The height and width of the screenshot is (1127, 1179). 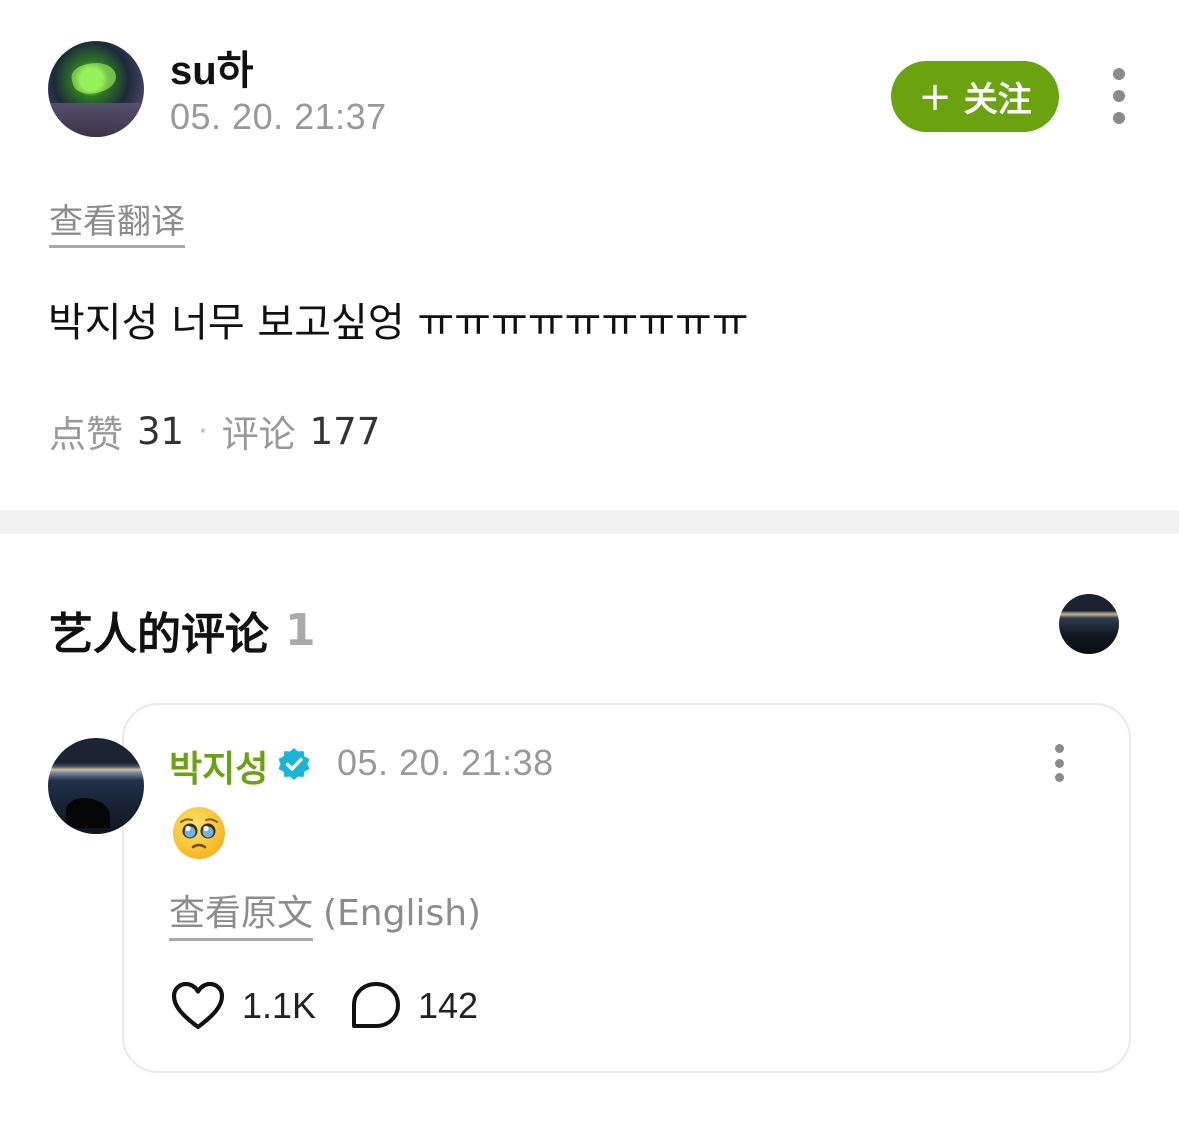 What do you see at coordinates (211, 67) in the screenshot?
I see `author-name: su하` at bounding box center [211, 67].